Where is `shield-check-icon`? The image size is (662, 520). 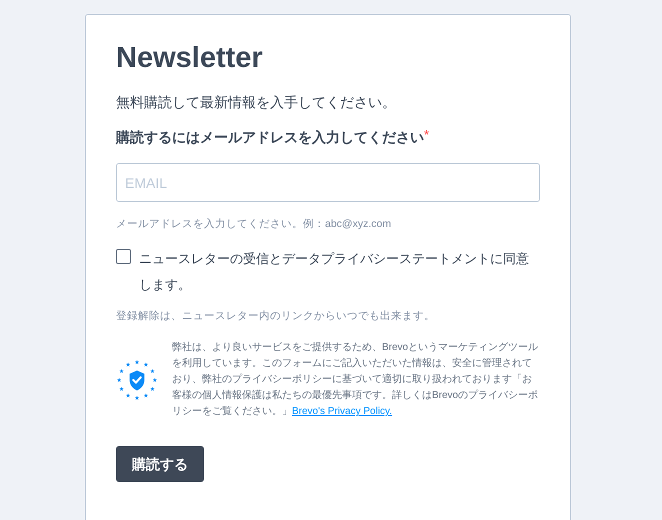 shield-check-icon is located at coordinates (137, 380).